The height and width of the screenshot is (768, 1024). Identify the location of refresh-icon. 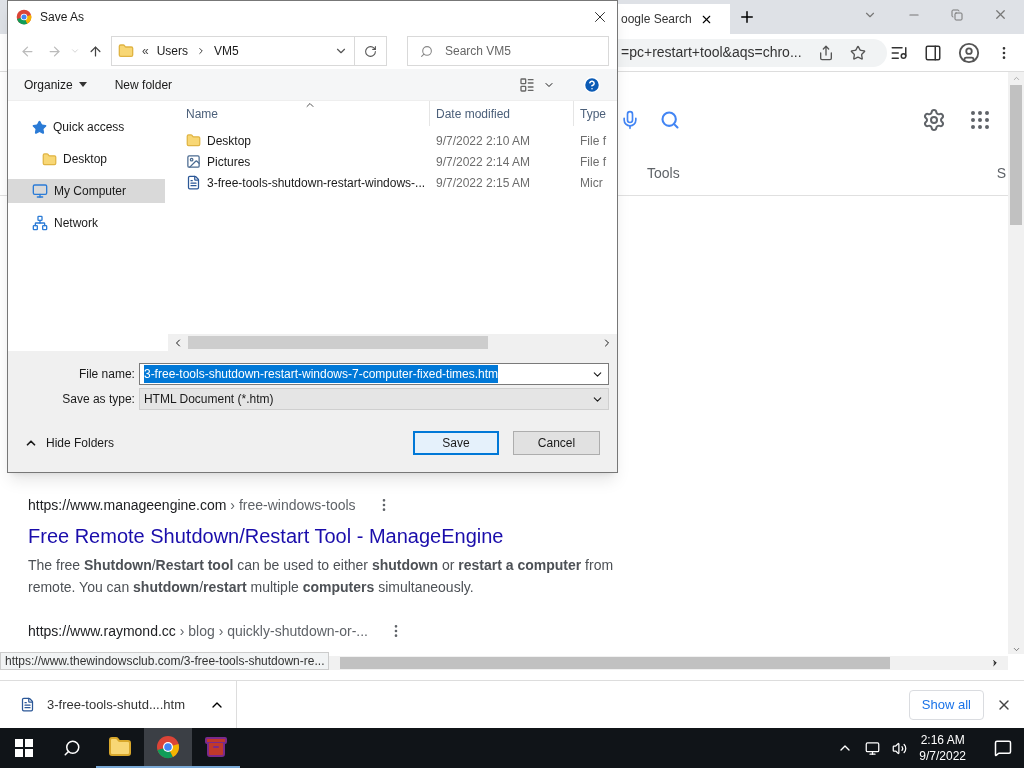
(370, 51).